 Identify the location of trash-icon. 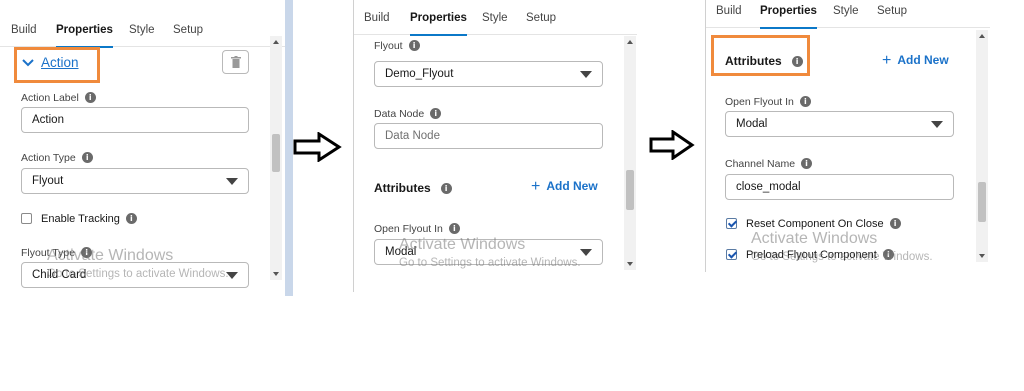
(236, 62).